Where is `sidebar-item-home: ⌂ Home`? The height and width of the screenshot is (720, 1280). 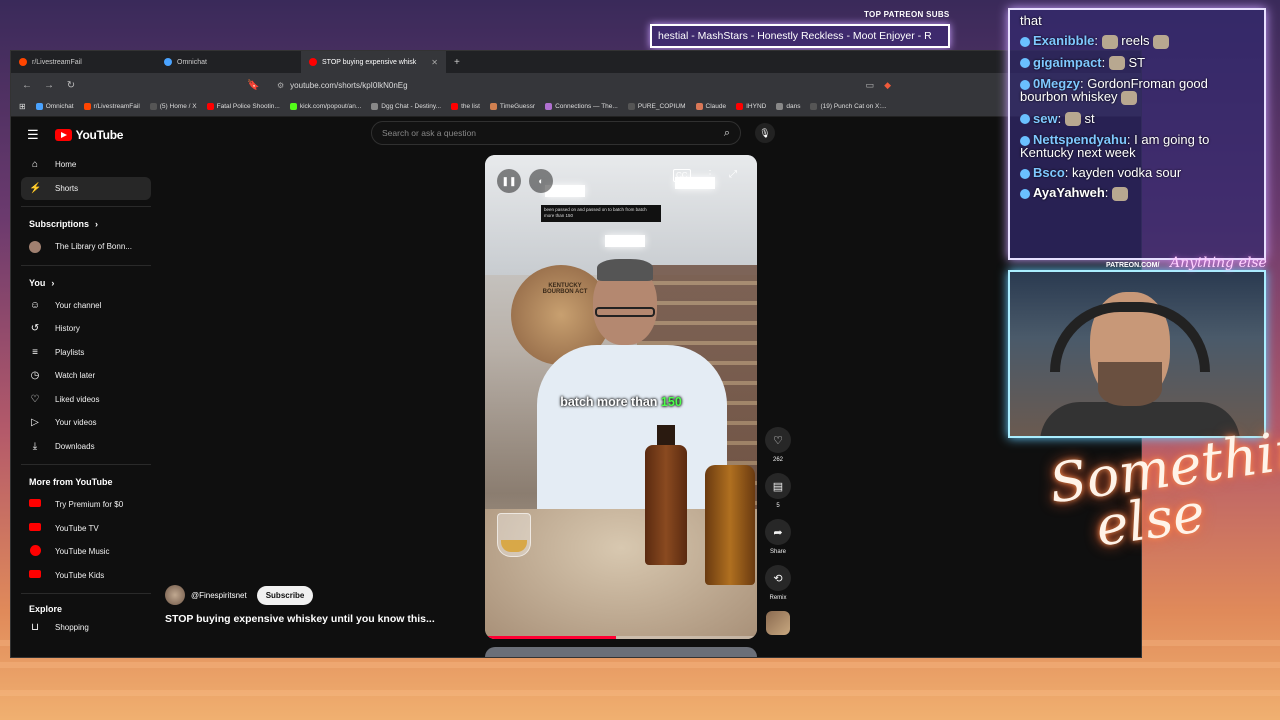
sidebar-item-home: ⌂ Home is located at coordinates (86, 165).